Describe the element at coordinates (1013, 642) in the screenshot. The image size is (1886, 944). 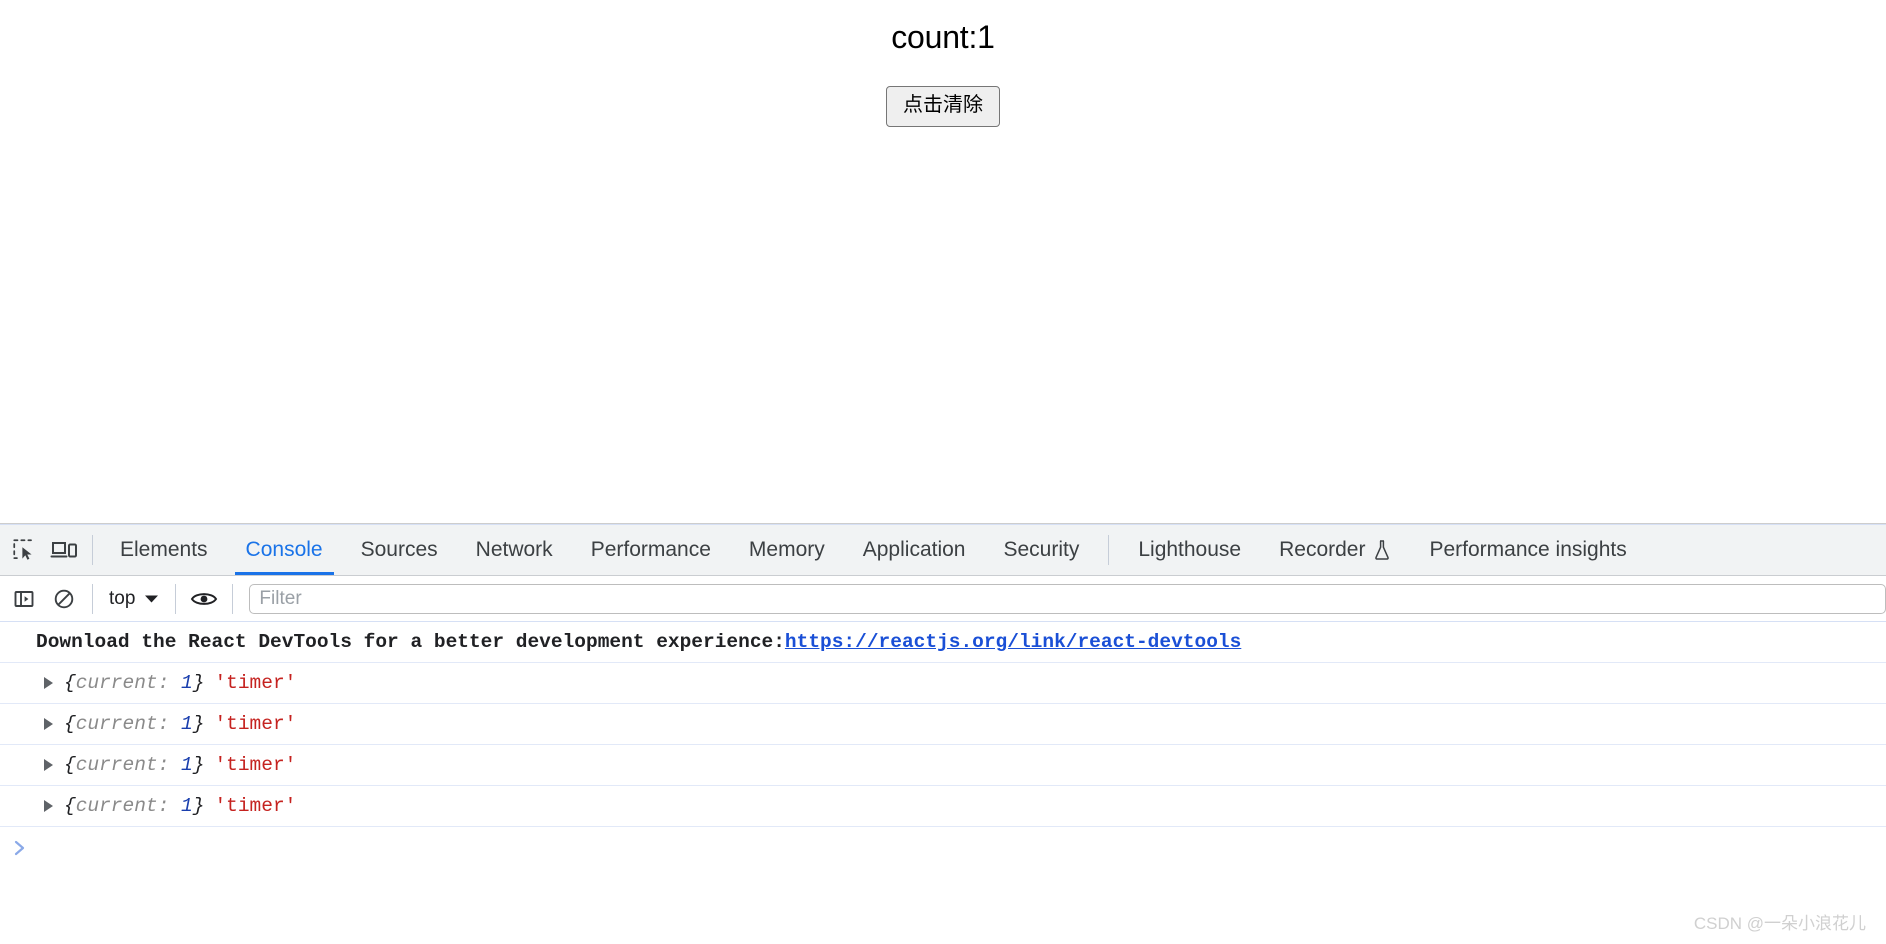
I see `react-devtools-link: https://reactjs.org/link/react-devtools` at that location.